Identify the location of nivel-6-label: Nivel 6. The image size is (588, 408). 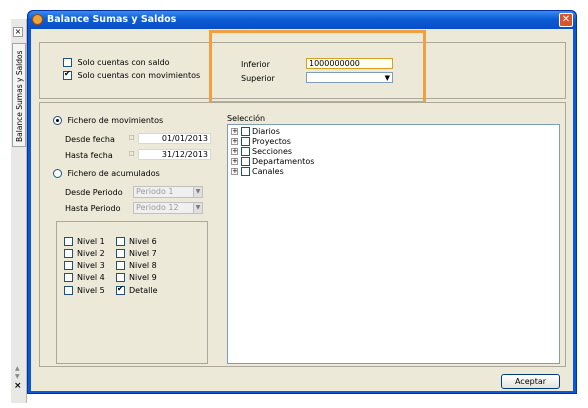
(143, 241).